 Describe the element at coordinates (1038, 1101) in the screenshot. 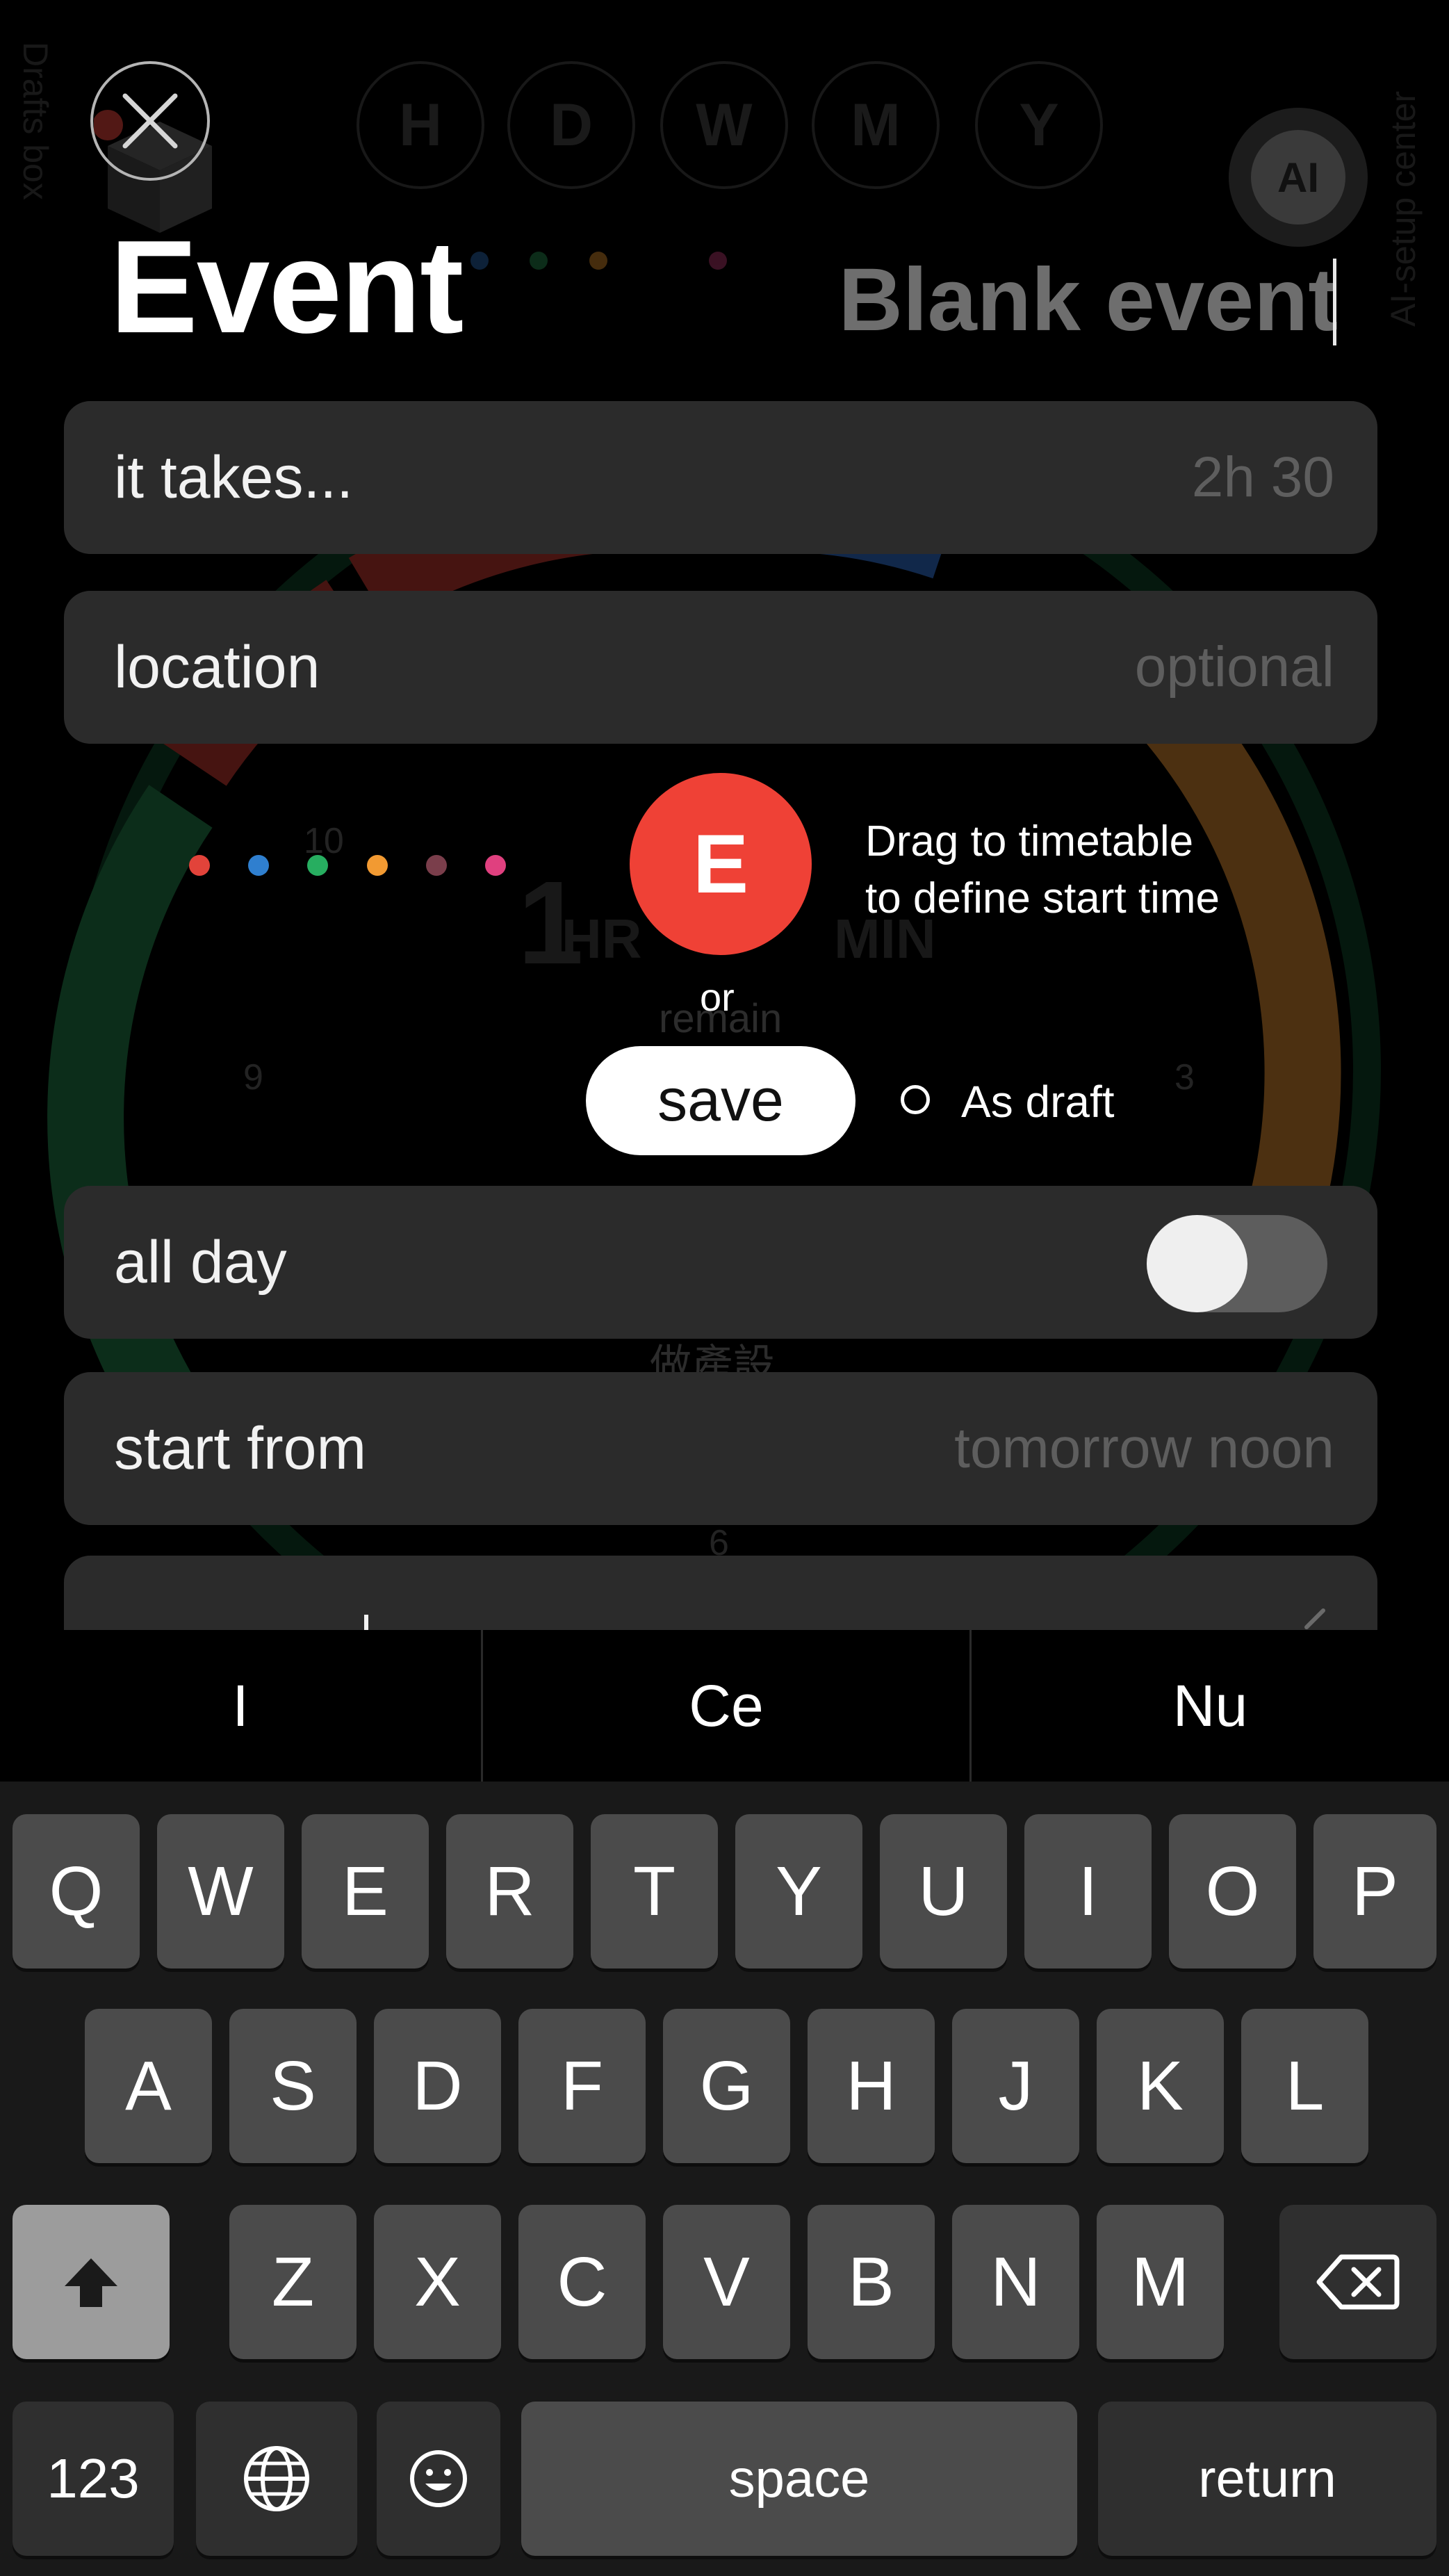

I see `as-draft-label: As draft` at that location.